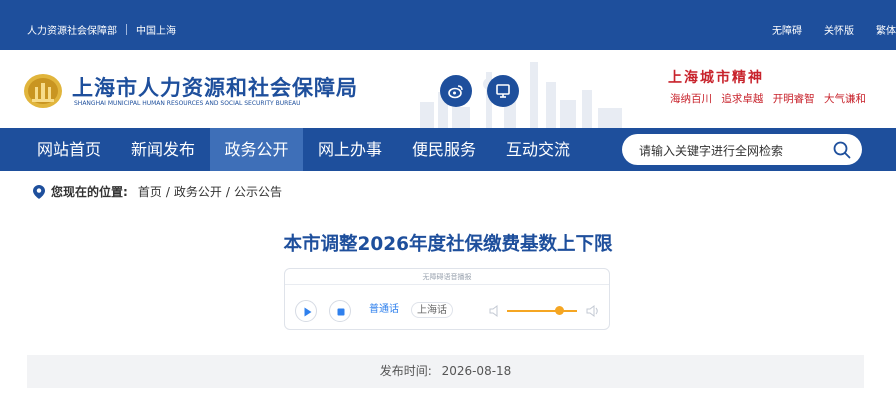 This screenshot has height=419, width=896. I want to click on topbar-divider, so click(126, 29).